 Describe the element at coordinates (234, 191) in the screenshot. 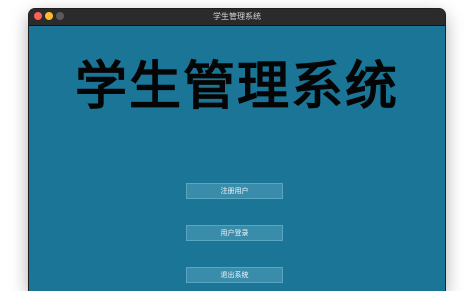

I see `register-user-button: 注册用户` at that location.